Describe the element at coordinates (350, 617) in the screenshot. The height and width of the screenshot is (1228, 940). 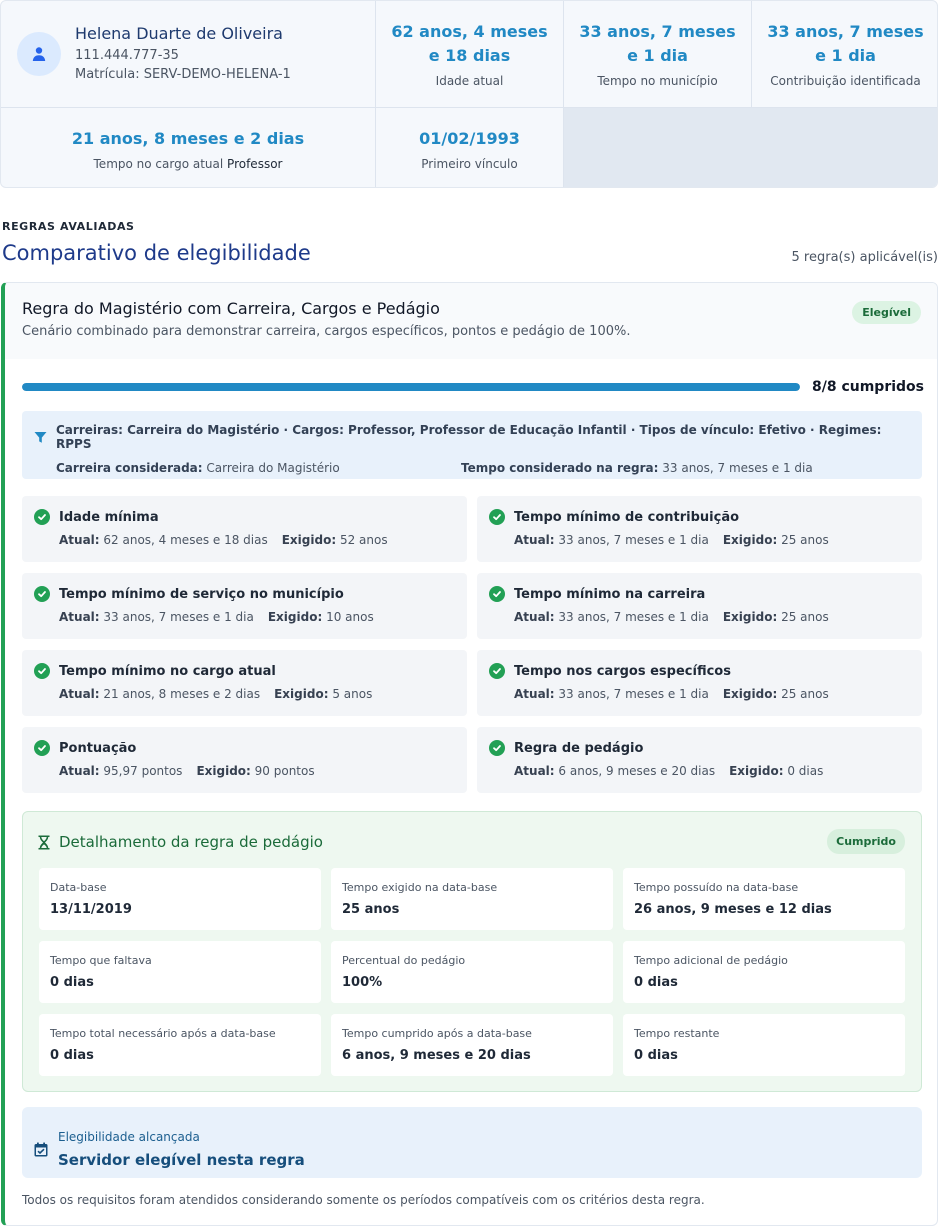
I see `requirement-required: 10 anos` at that location.